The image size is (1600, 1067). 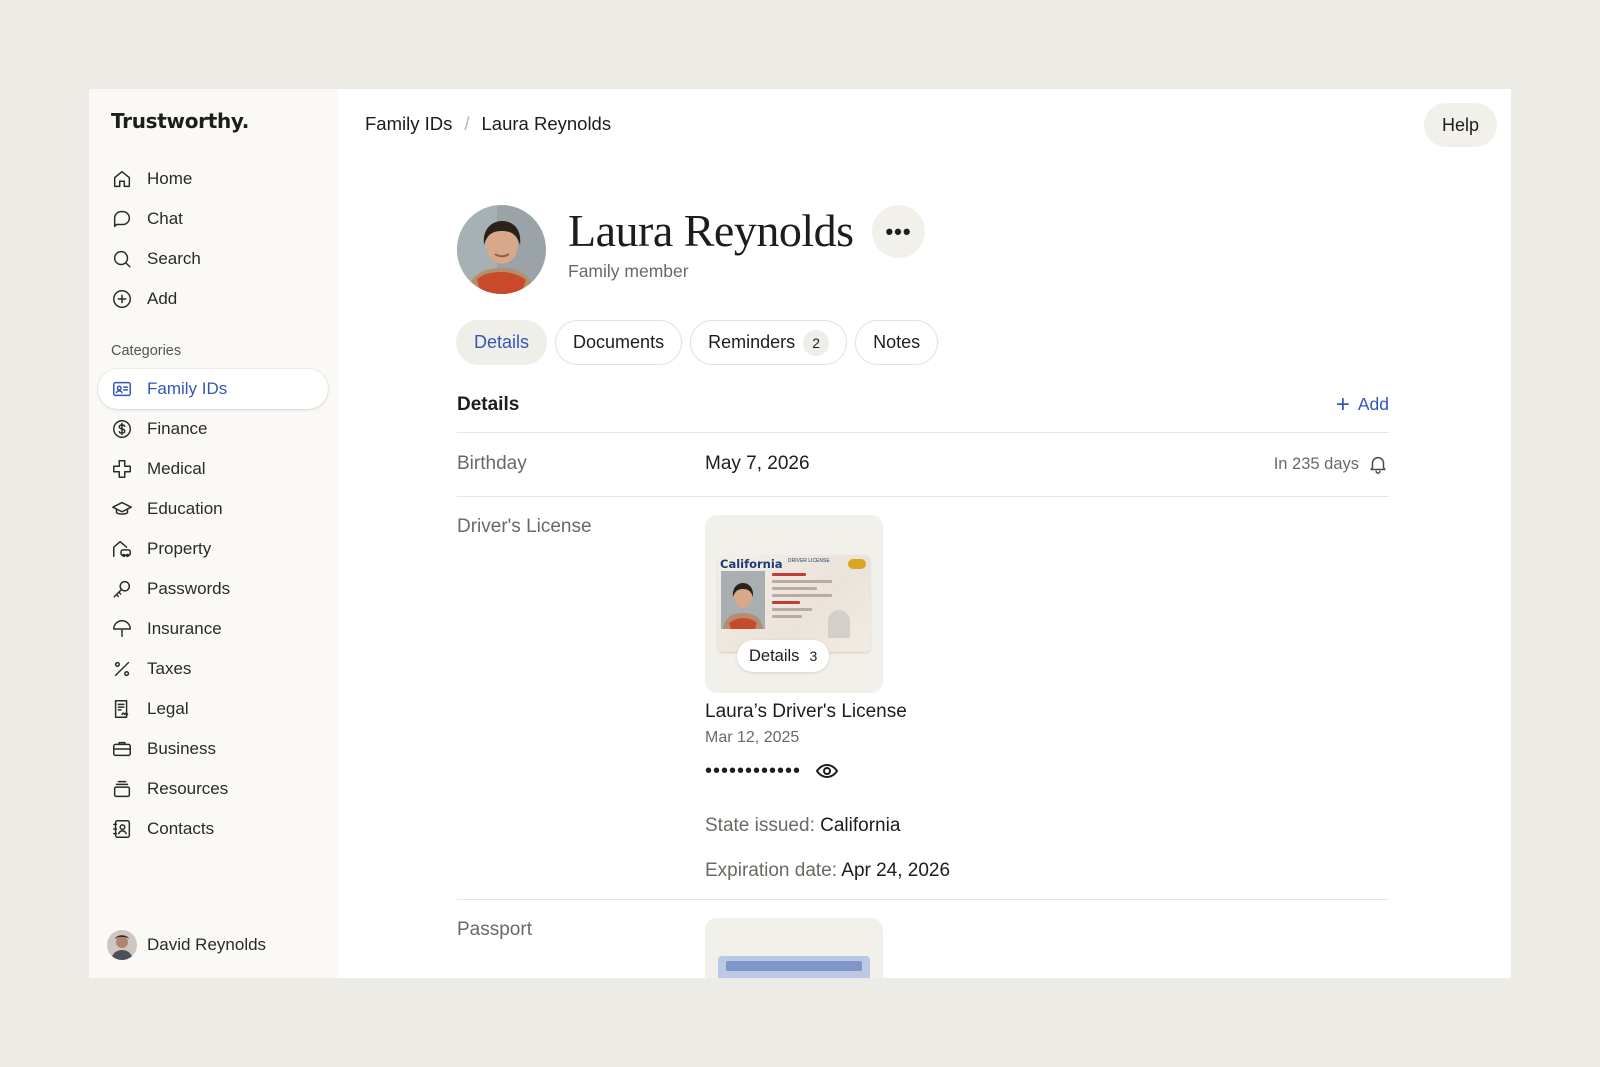 What do you see at coordinates (806, 712) in the screenshot?
I see `document-title: Laura’s Driver's License` at bounding box center [806, 712].